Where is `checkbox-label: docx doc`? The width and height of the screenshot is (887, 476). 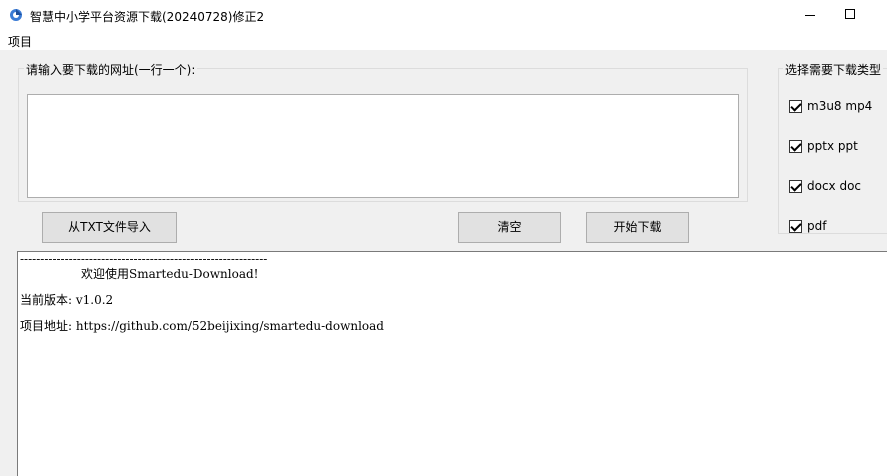 checkbox-label: docx doc is located at coordinates (834, 186).